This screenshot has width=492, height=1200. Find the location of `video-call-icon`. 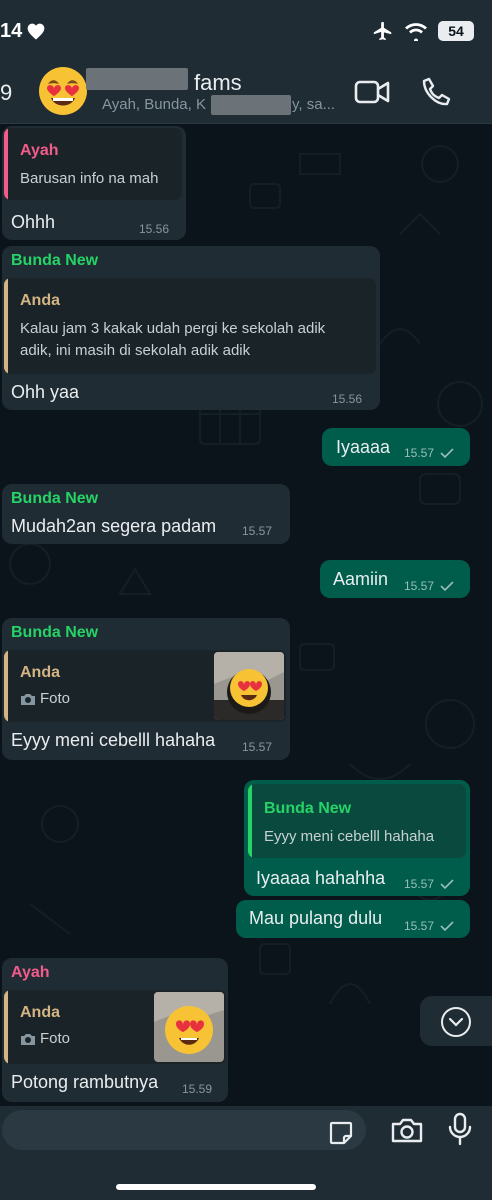

video-call-icon is located at coordinates (372, 92).